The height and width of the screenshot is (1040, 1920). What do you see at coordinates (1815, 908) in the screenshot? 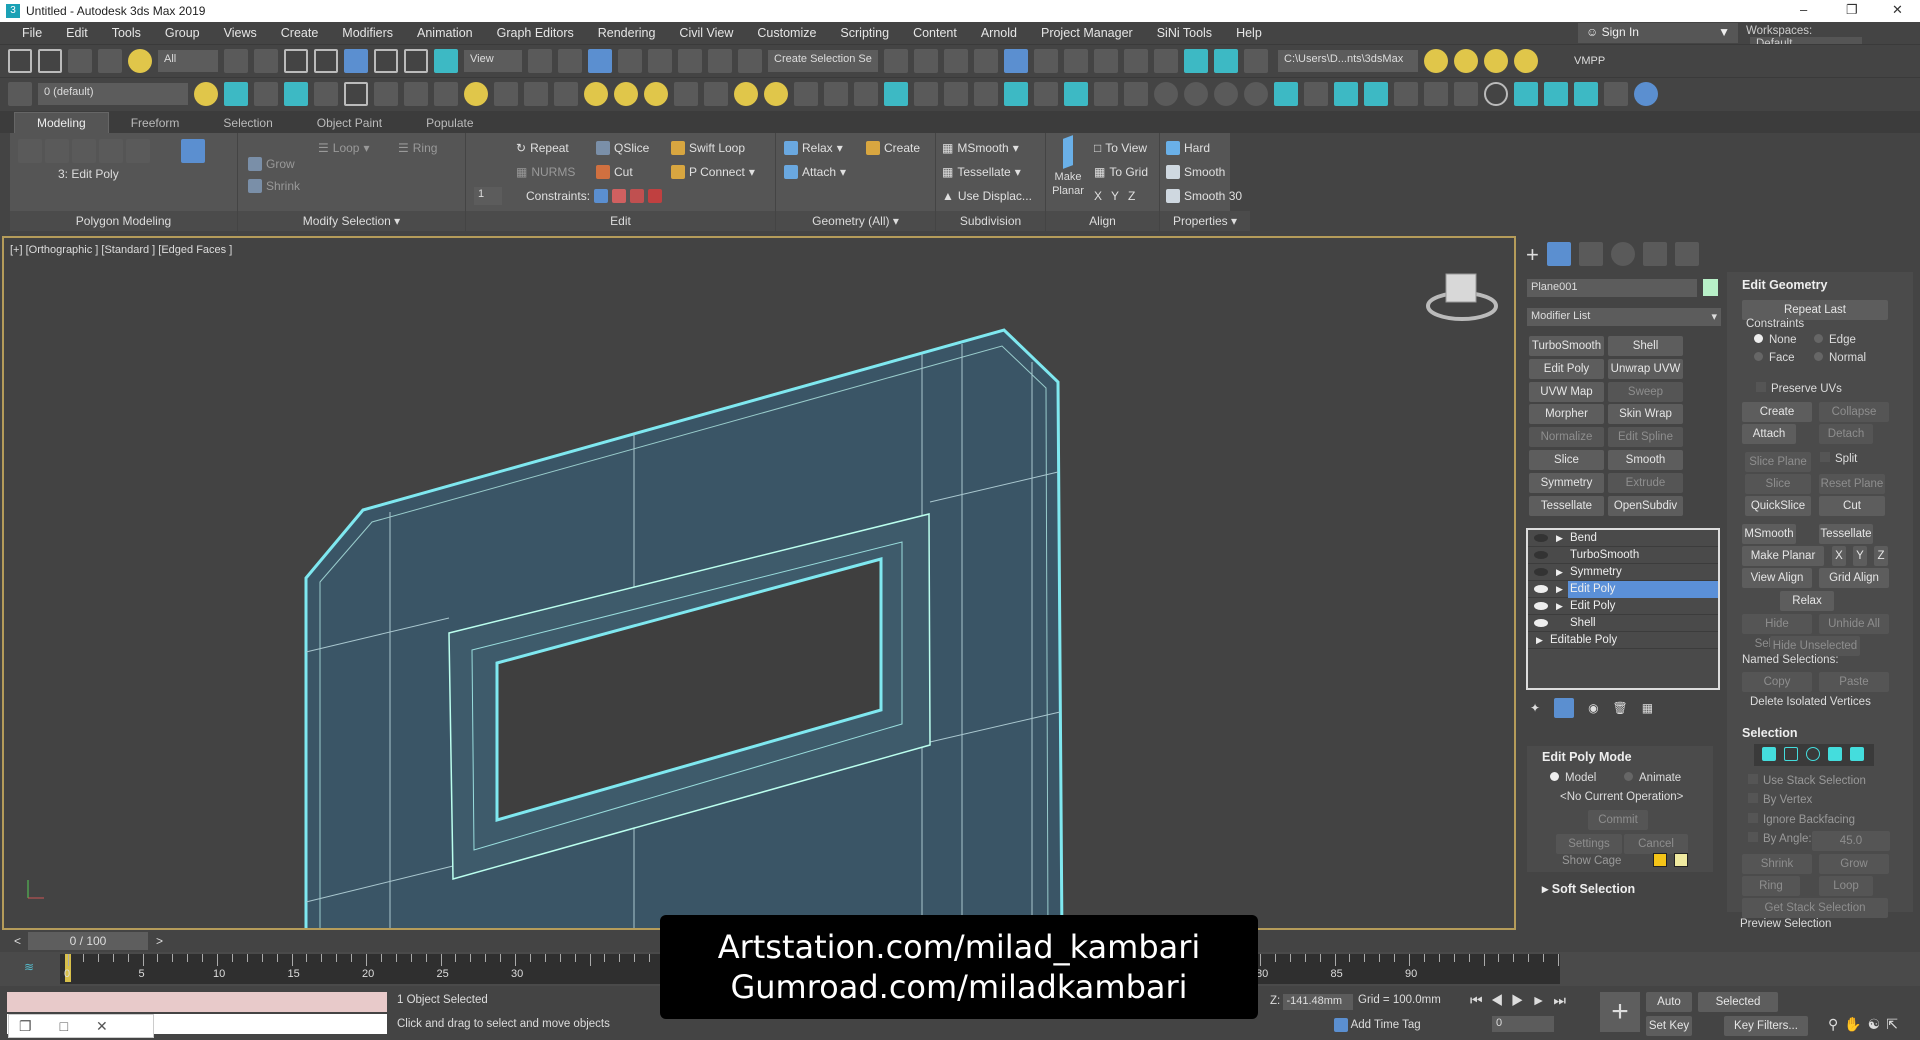
I see `get-stack-selection-button: Get Stack Selection` at bounding box center [1815, 908].